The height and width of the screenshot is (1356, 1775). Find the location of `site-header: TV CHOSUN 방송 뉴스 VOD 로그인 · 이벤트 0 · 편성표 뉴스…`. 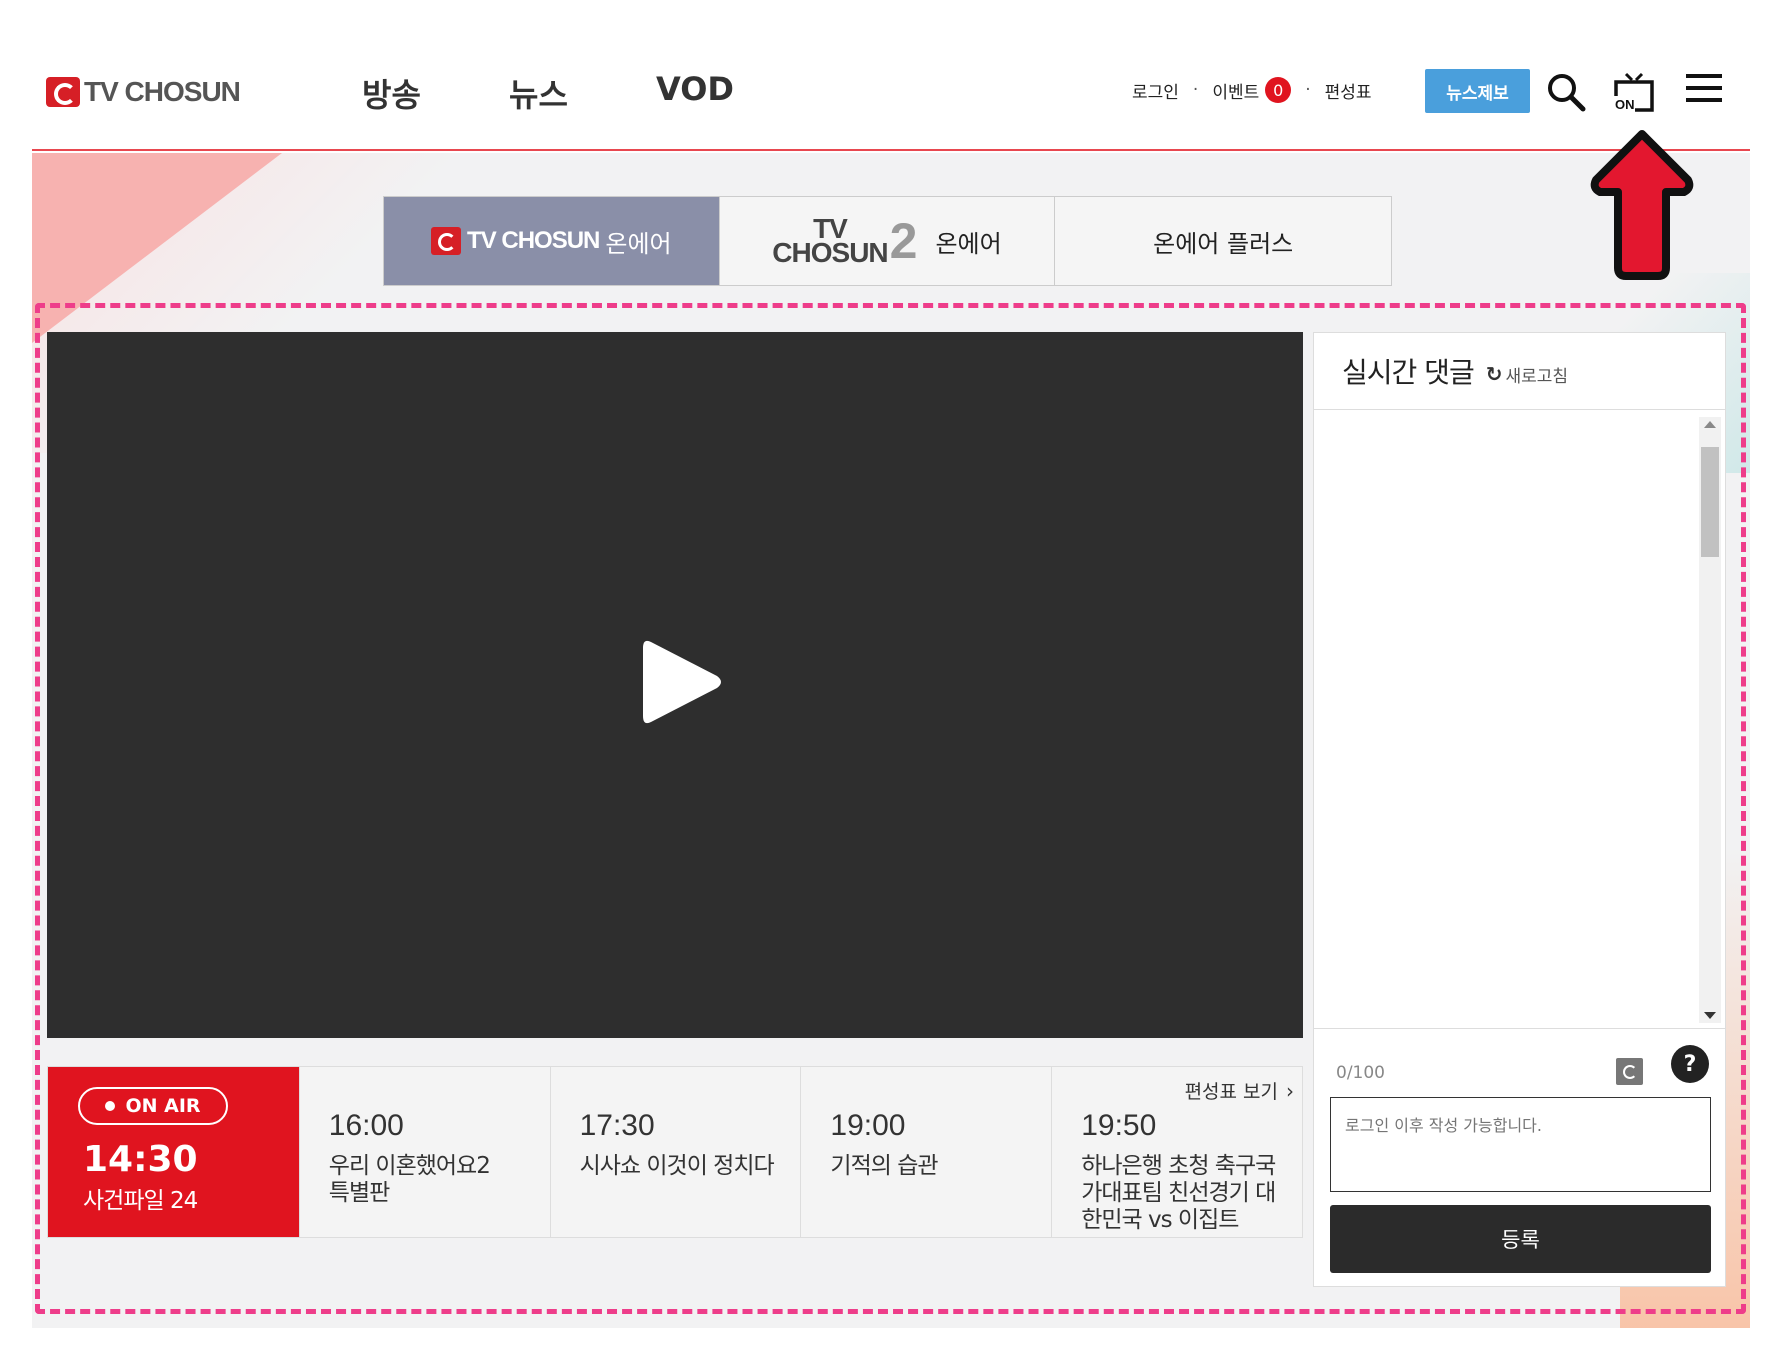

site-header: TV CHOSUN 방송 뉴스 VOD 로그인 · 이벤트 0 · 편성표 뉴스… is located at coordinates (891, 95).